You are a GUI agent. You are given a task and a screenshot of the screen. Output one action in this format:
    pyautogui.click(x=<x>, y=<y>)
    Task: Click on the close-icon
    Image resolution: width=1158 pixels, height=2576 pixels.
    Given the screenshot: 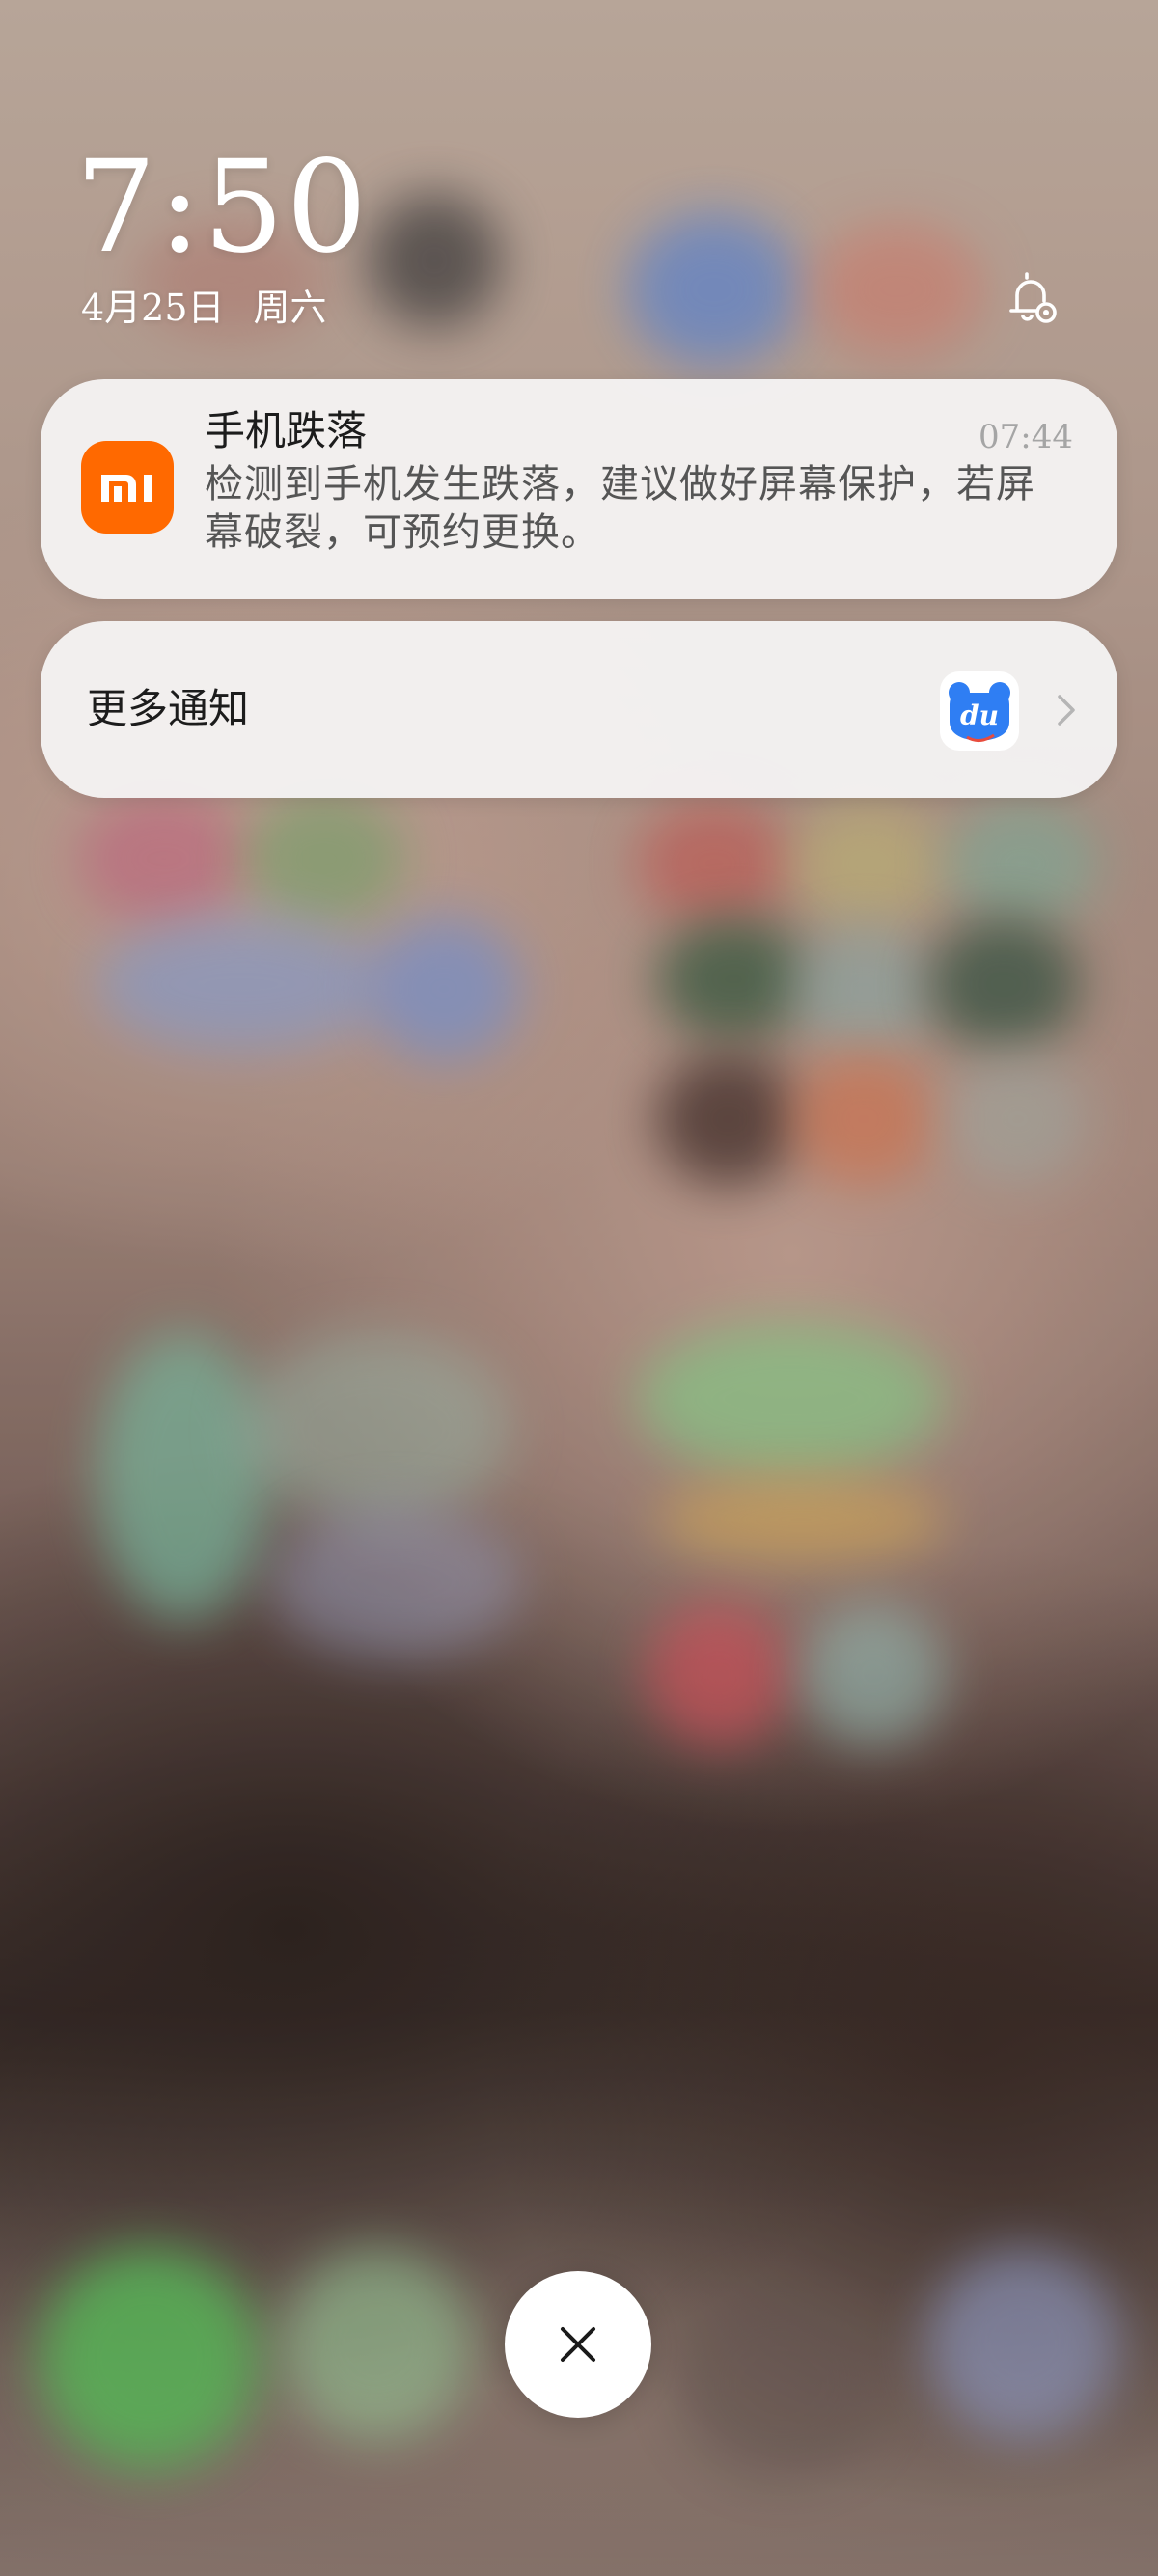 What is the action you would take?
    pyautogui.click(x=578, y=2345)
    